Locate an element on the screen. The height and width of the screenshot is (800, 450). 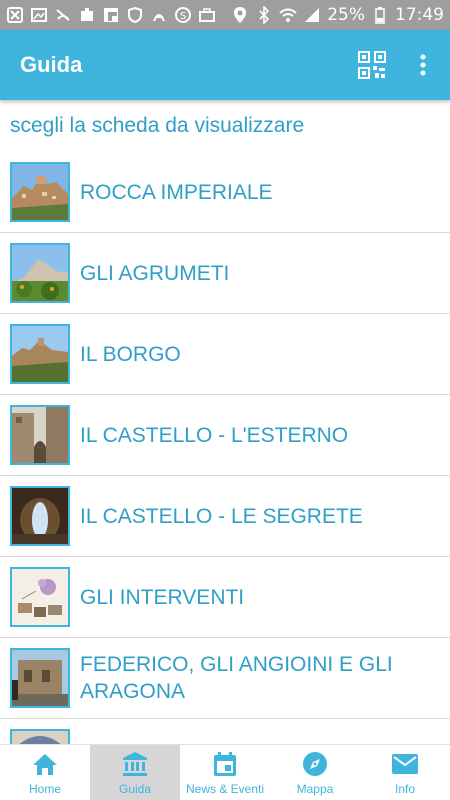
nav-news-eventi: News & Eventi is located at coordinates (225, 772).